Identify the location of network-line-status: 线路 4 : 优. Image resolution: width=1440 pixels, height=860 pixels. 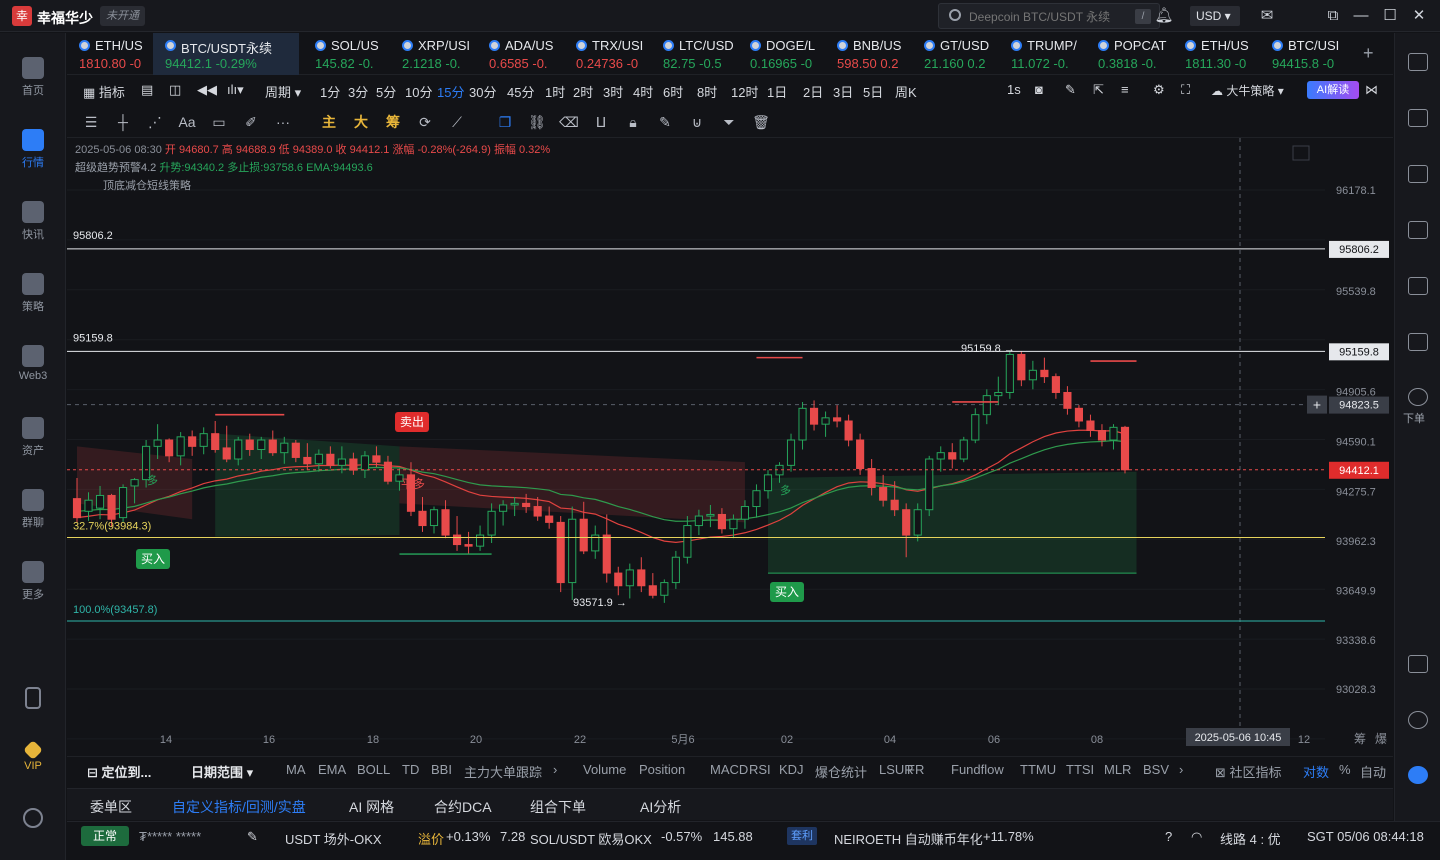
(1250, 838).